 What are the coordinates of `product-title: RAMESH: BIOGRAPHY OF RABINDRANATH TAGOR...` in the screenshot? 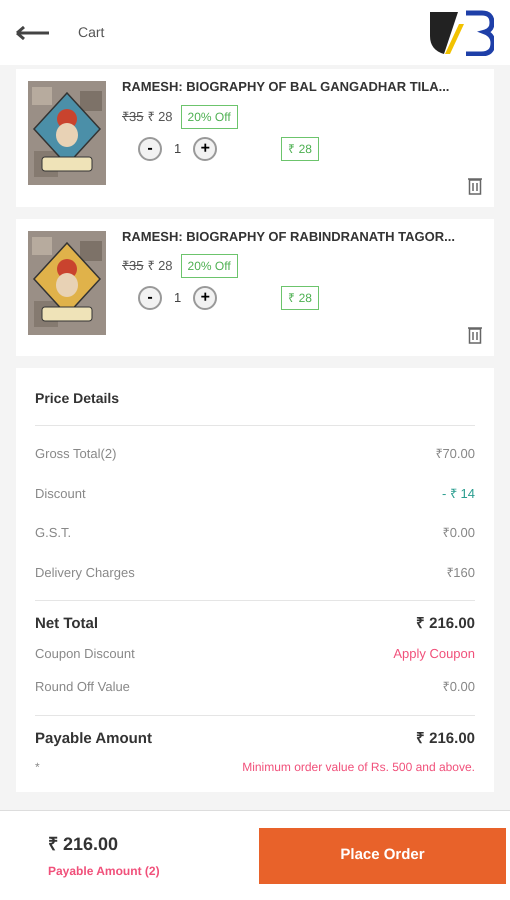 It's located at (289, 237).